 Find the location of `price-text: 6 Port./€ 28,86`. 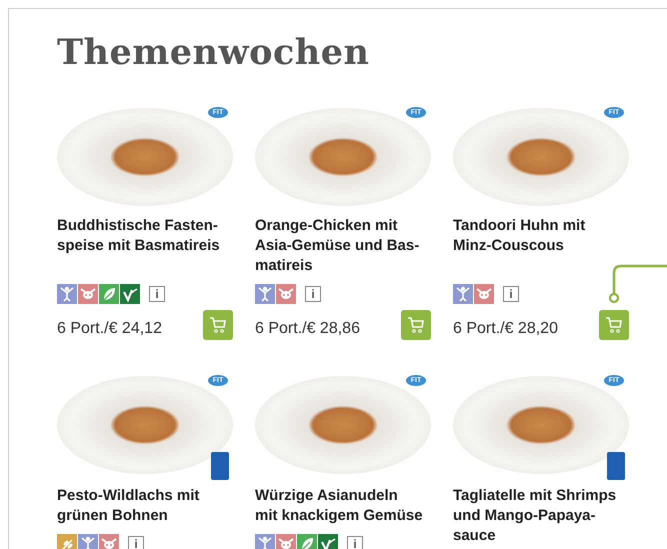

price-text: 6 Port./€ 28,86 is located at coordinates (307, 329).